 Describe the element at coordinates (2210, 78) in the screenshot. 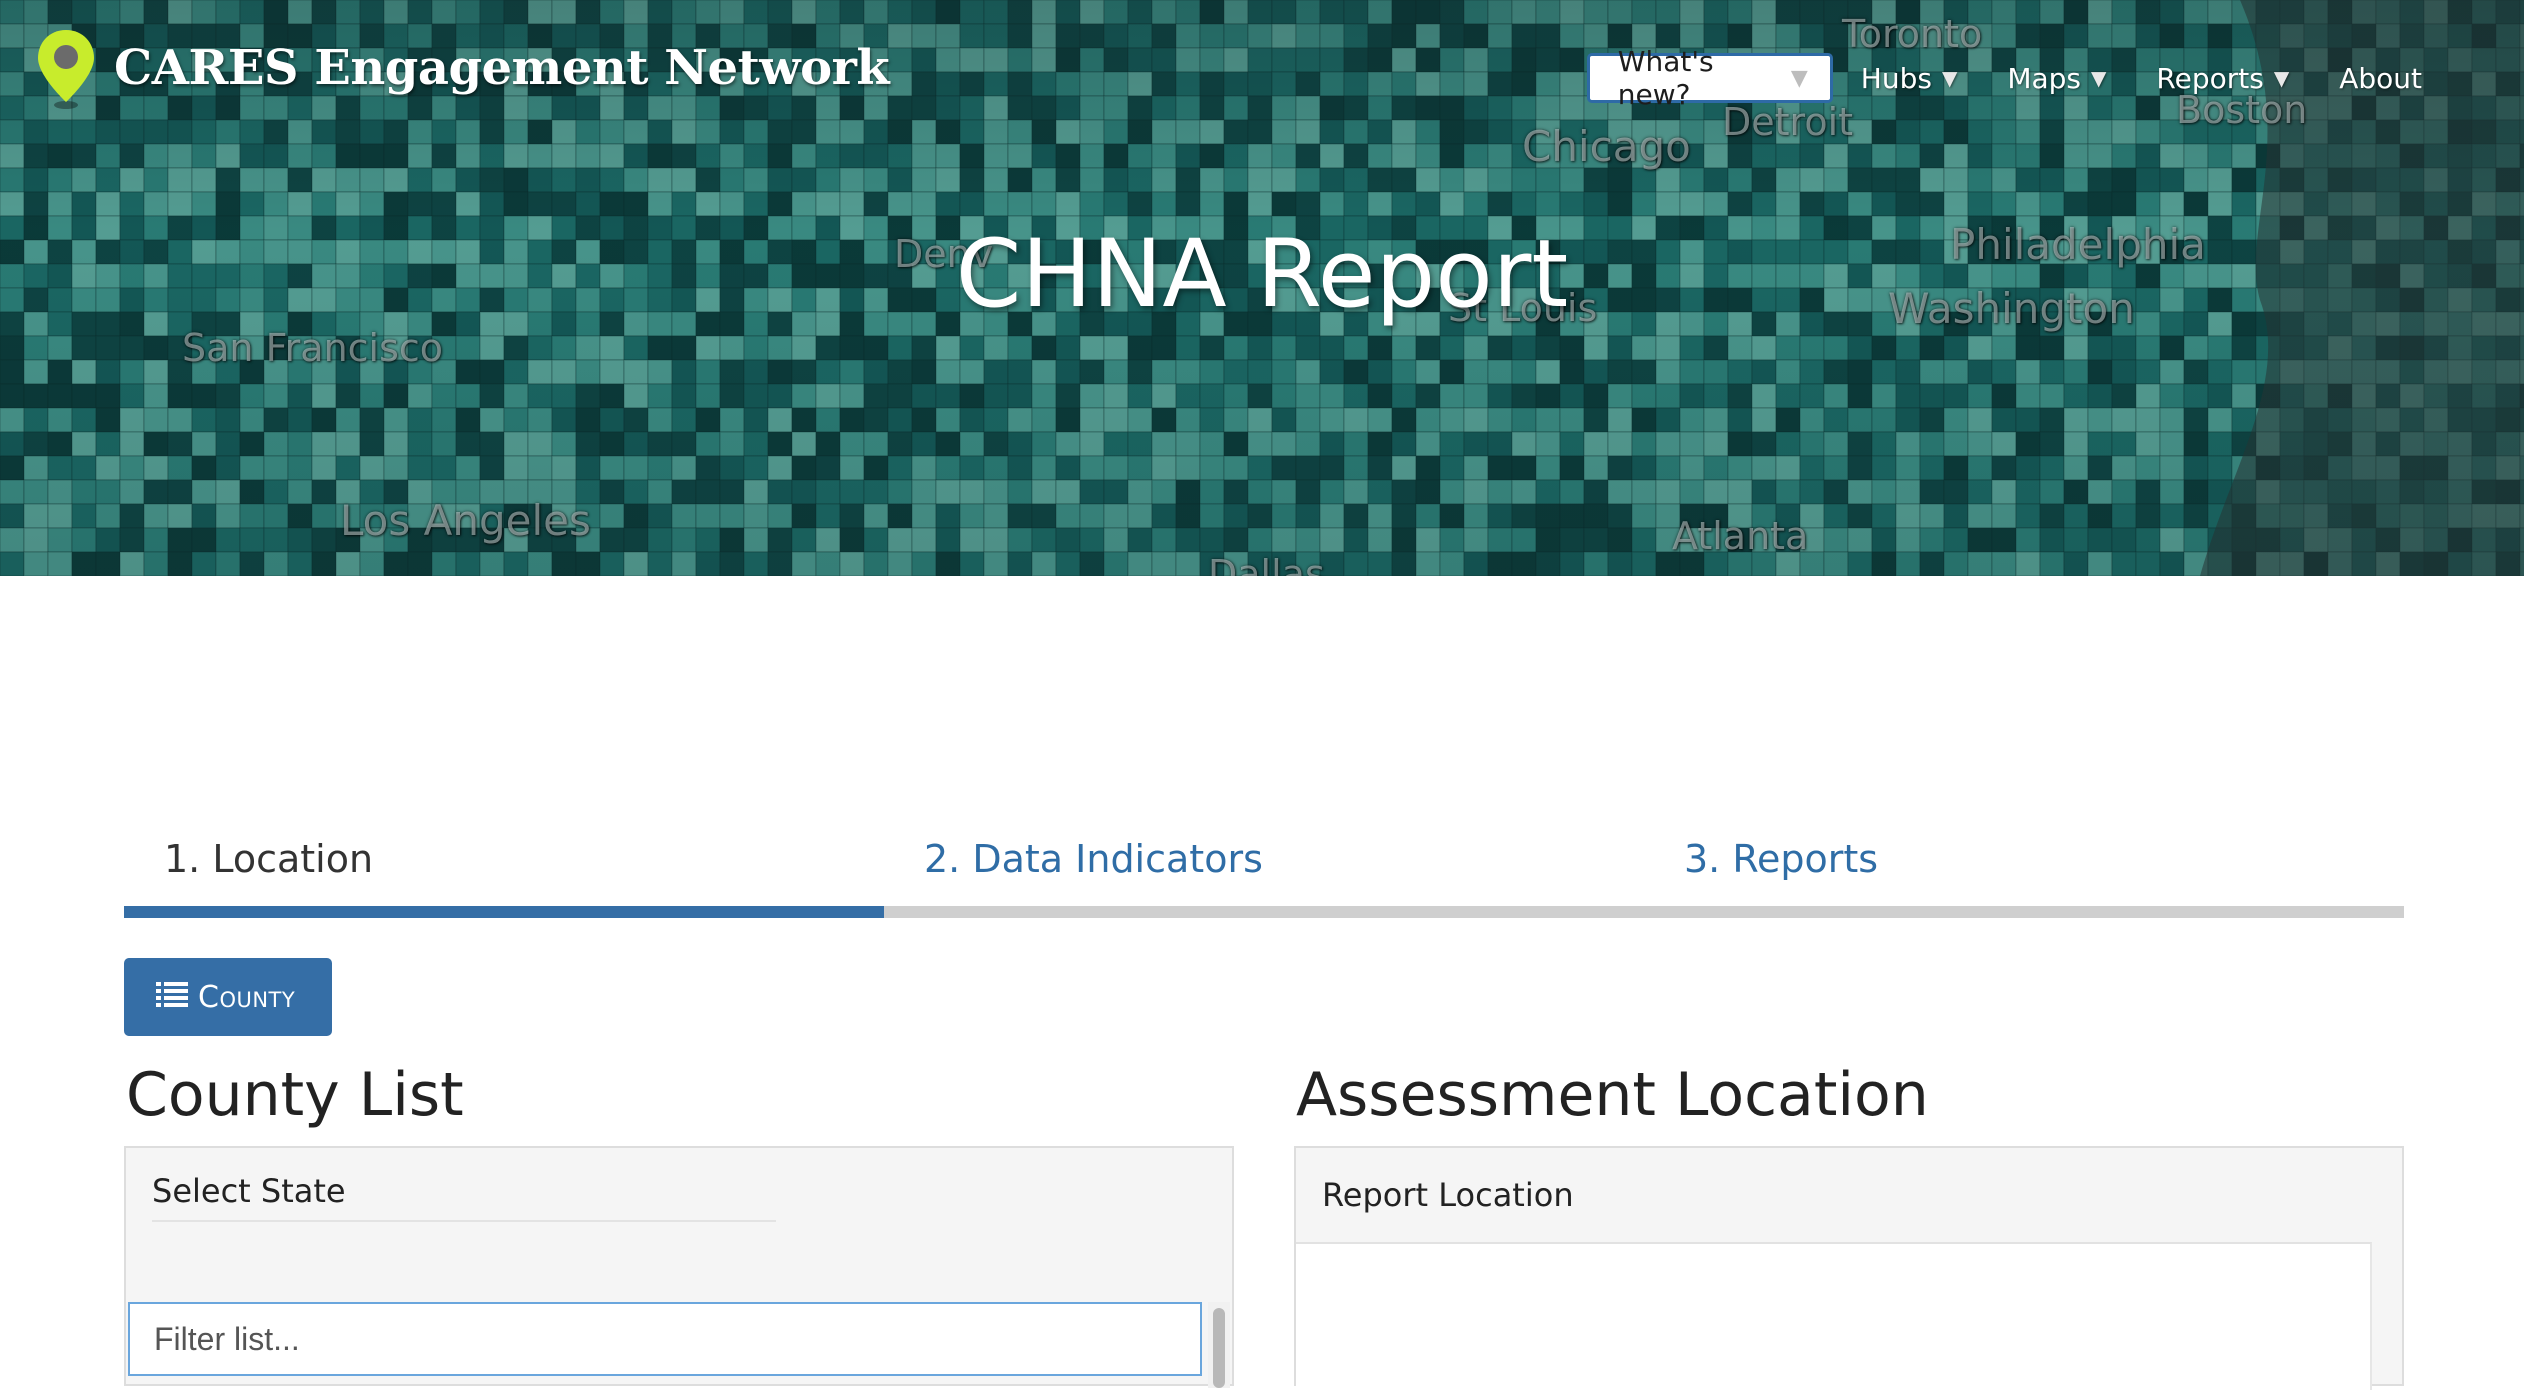

I see `nav-reports-label: Reports` at that location.